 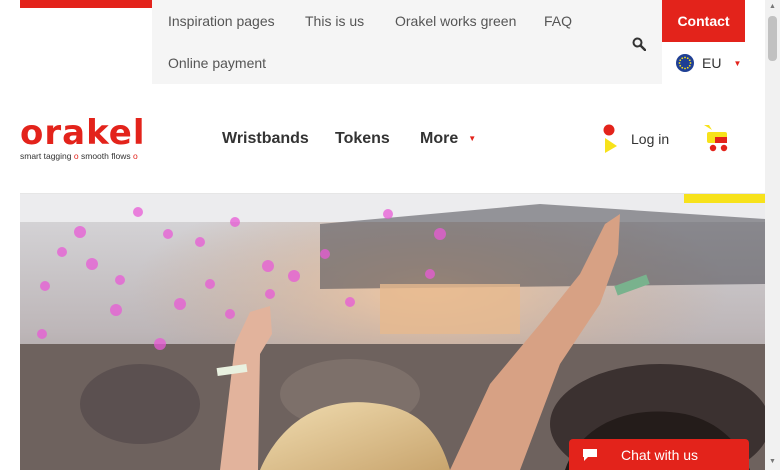 I want to click on eu-flag-icon, so click(x=685, y=63).